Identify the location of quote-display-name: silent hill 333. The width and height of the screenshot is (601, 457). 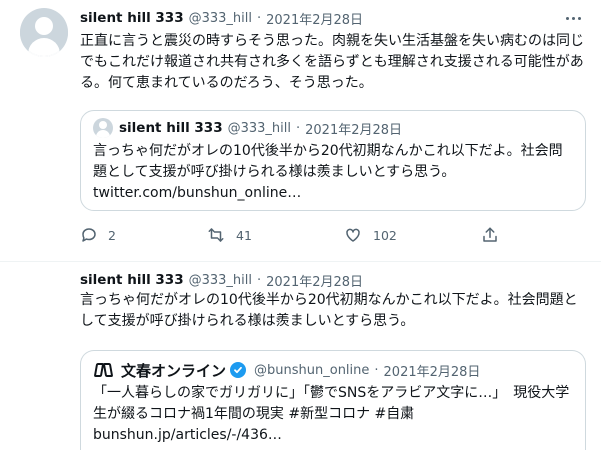
(171, 128).